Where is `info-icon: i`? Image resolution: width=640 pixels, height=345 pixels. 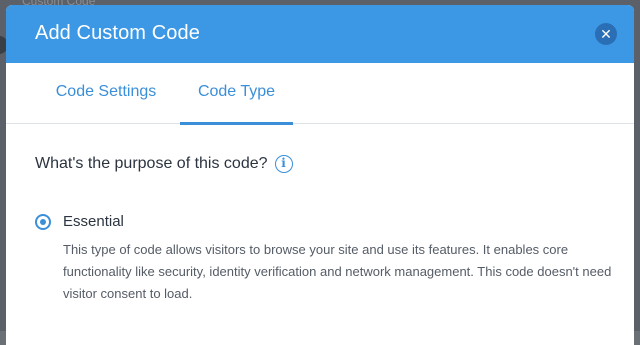 info-icon: i is located at coordinates (283, 164).